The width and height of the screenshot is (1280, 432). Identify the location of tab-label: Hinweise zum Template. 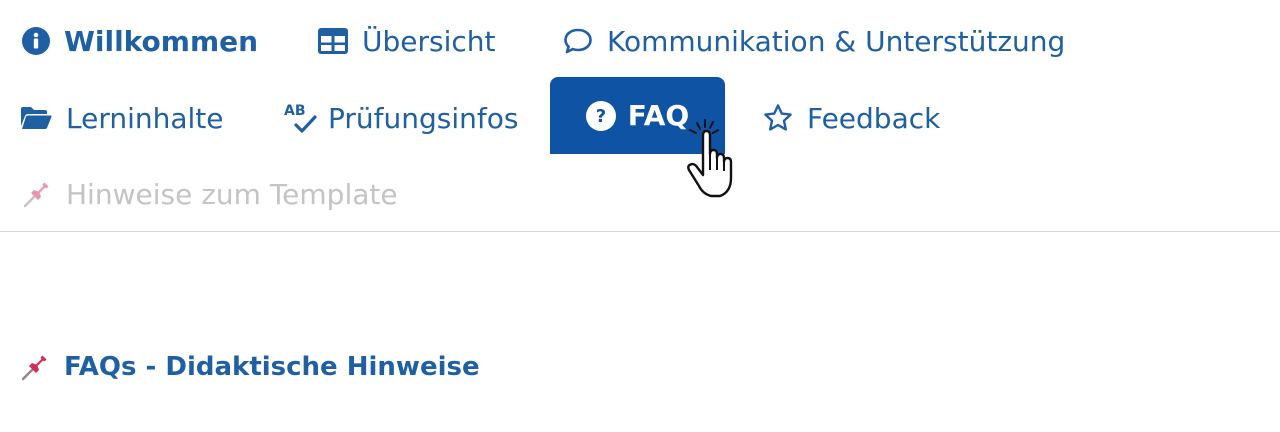
(232, 194).